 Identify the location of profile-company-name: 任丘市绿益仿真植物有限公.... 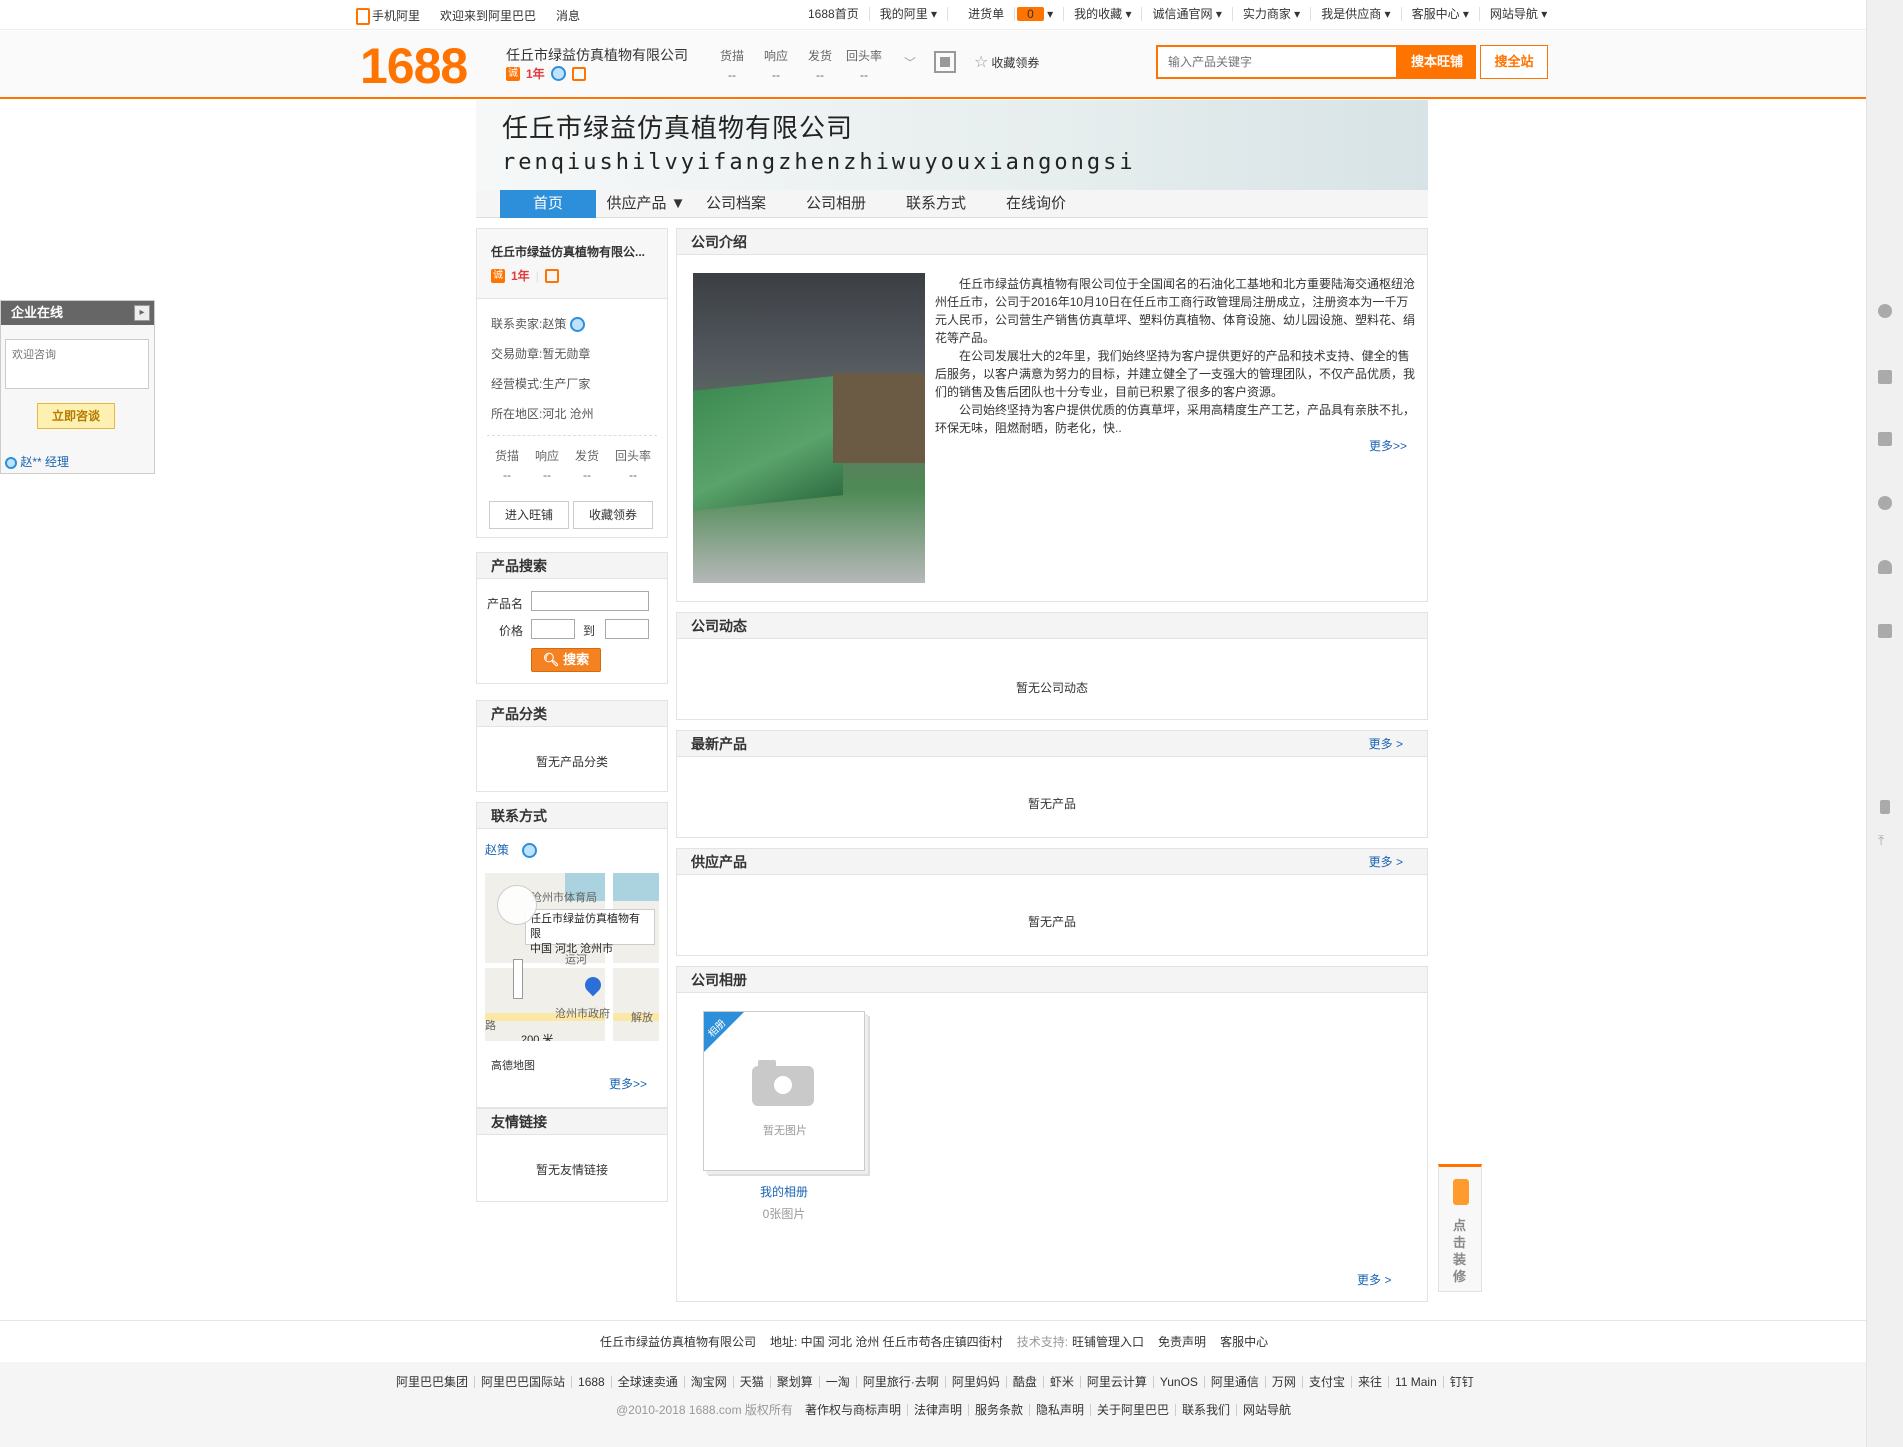
(568, 251).